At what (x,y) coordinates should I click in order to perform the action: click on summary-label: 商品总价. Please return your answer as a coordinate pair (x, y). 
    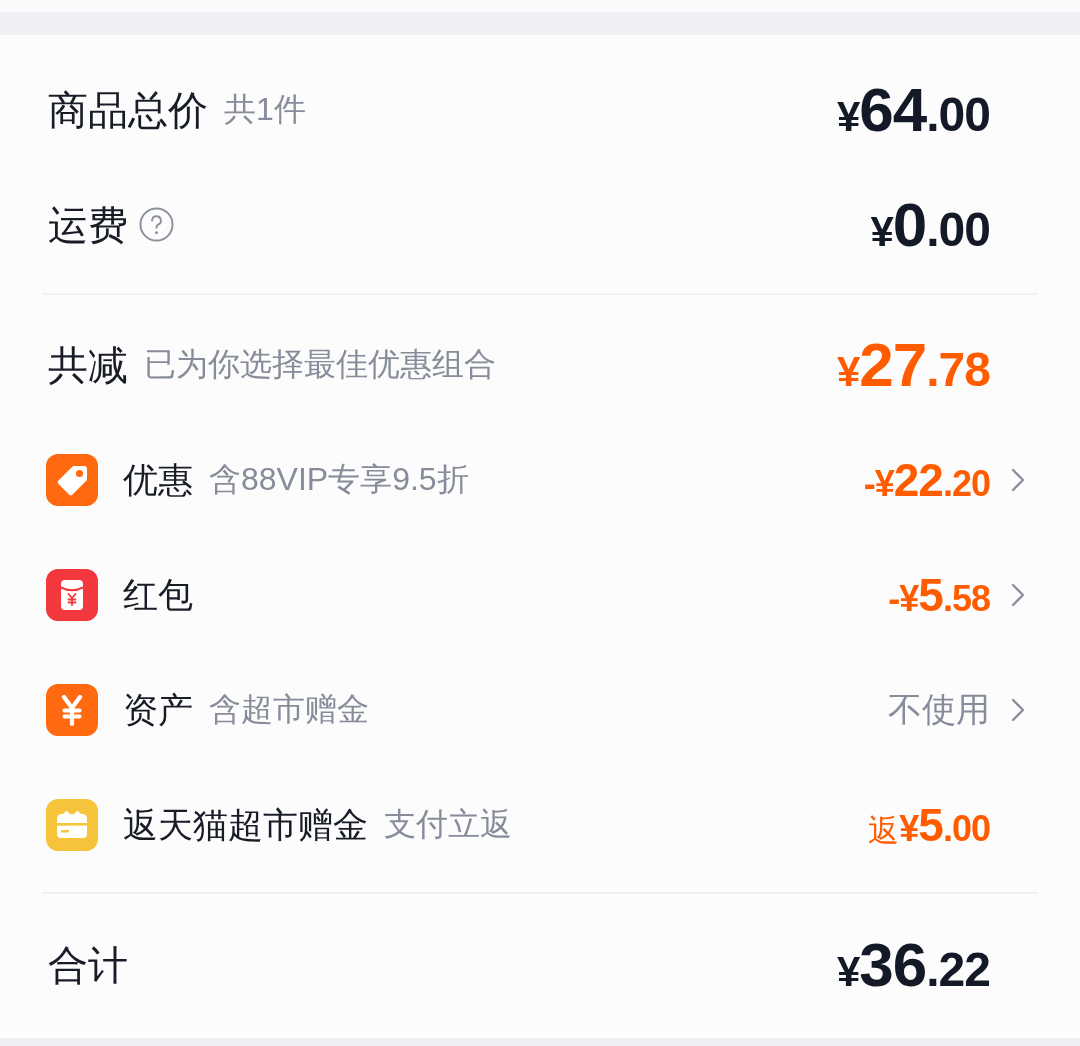
    Looking at the image, I should click on (128, 110).